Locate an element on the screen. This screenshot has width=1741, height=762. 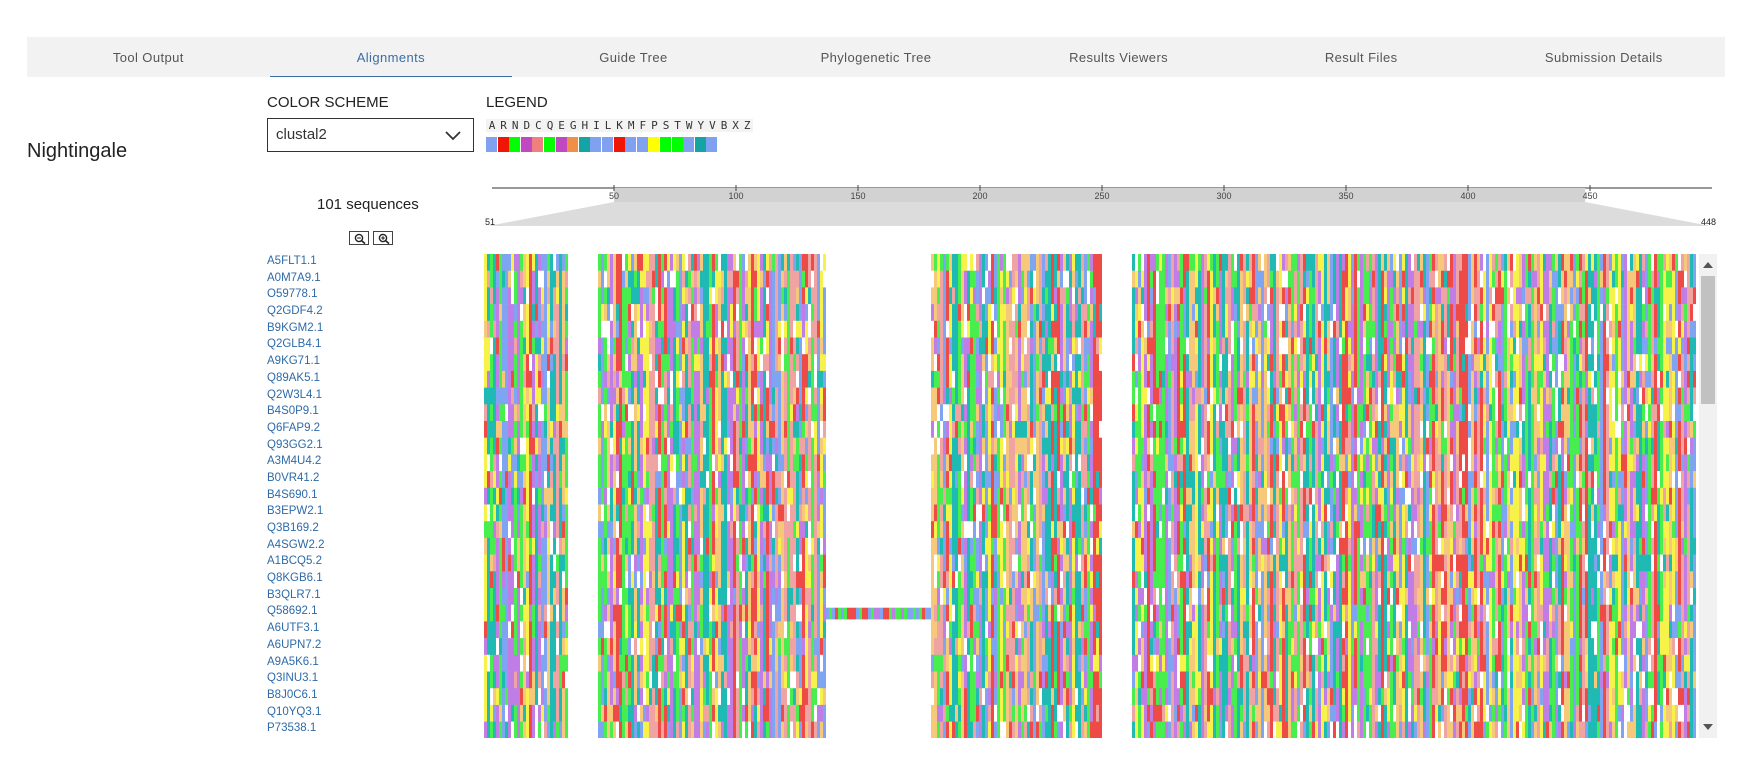
sequence-label: B3QLR7.1 is located at coordinates (342, 595).